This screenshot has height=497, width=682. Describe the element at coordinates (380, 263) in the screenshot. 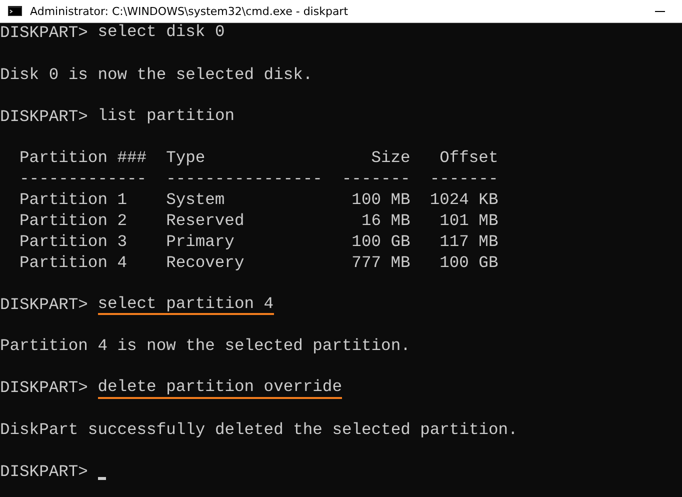

I see `table-cell-text: 777 MB` at that location.